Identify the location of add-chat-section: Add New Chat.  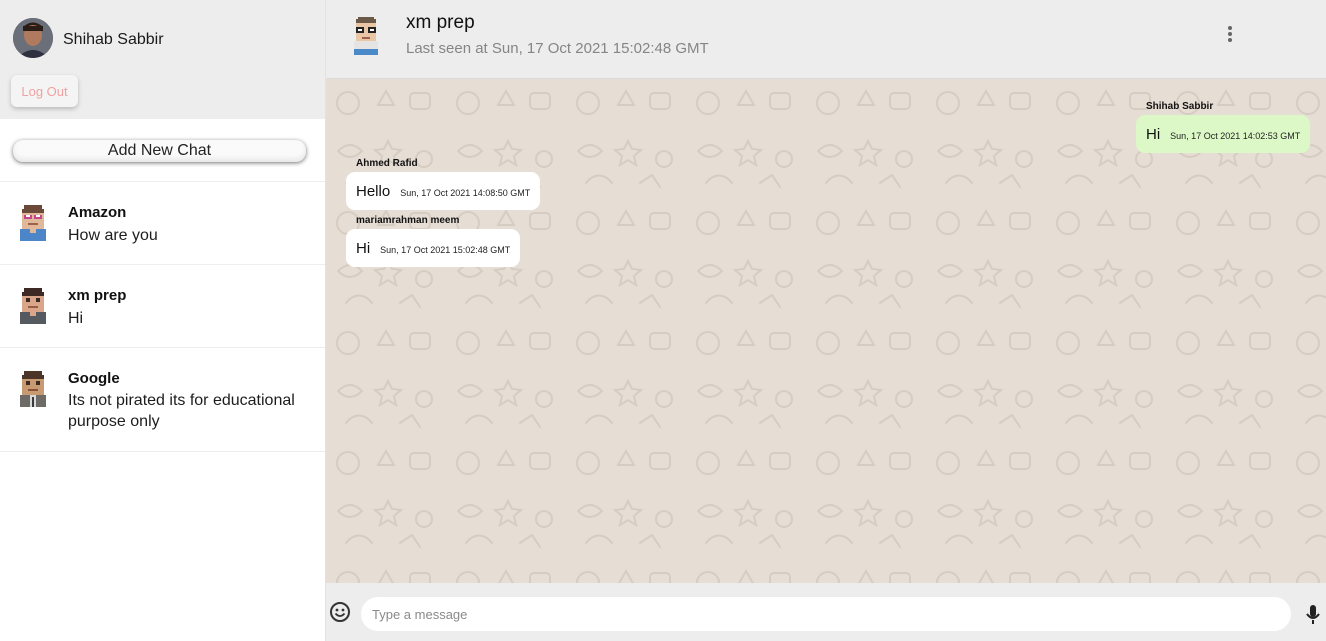
(162, 150).